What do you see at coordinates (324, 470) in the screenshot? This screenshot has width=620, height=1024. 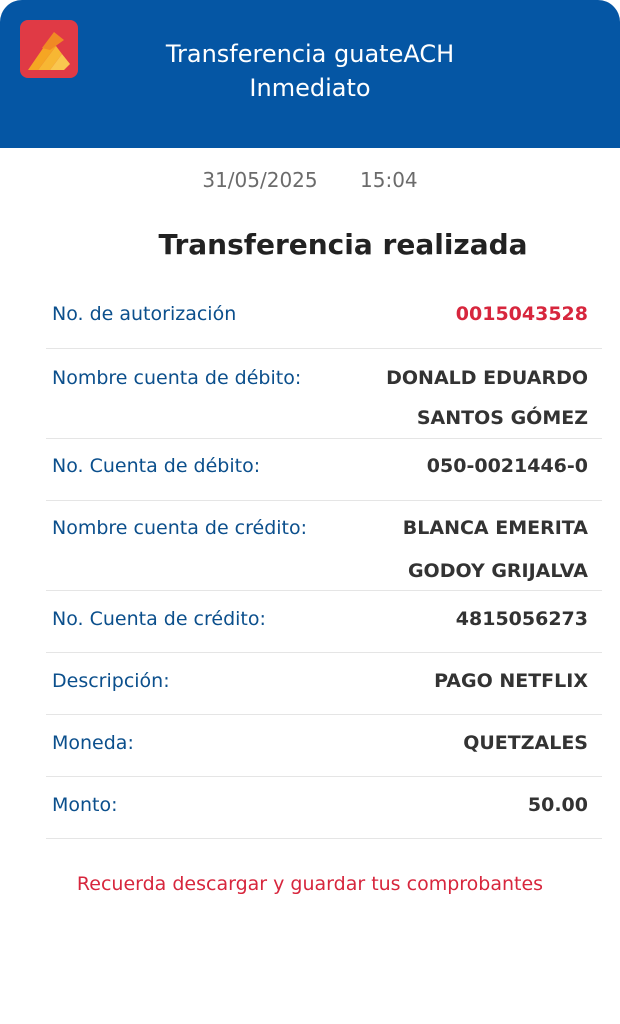 I see `detail-row-debit-account: No. Cuenta de débito: 050-0021446-0` at bounding box center [324, 470].